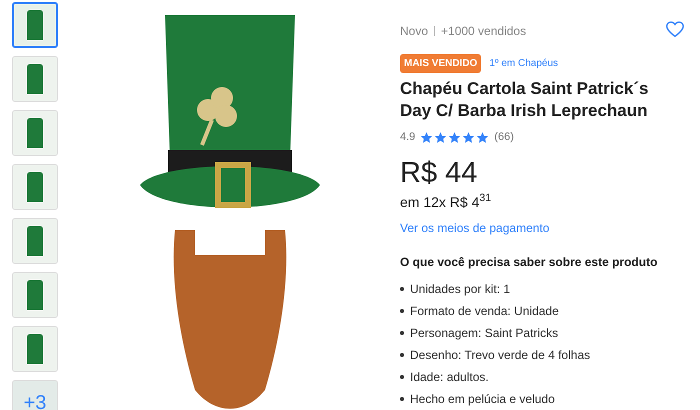 The width and height of the screenshot is (700, 410). What do you see at coordinates (408, 137) in the screenshot?
I see `rating-value: 4.9` at bounding box center [408, 137].